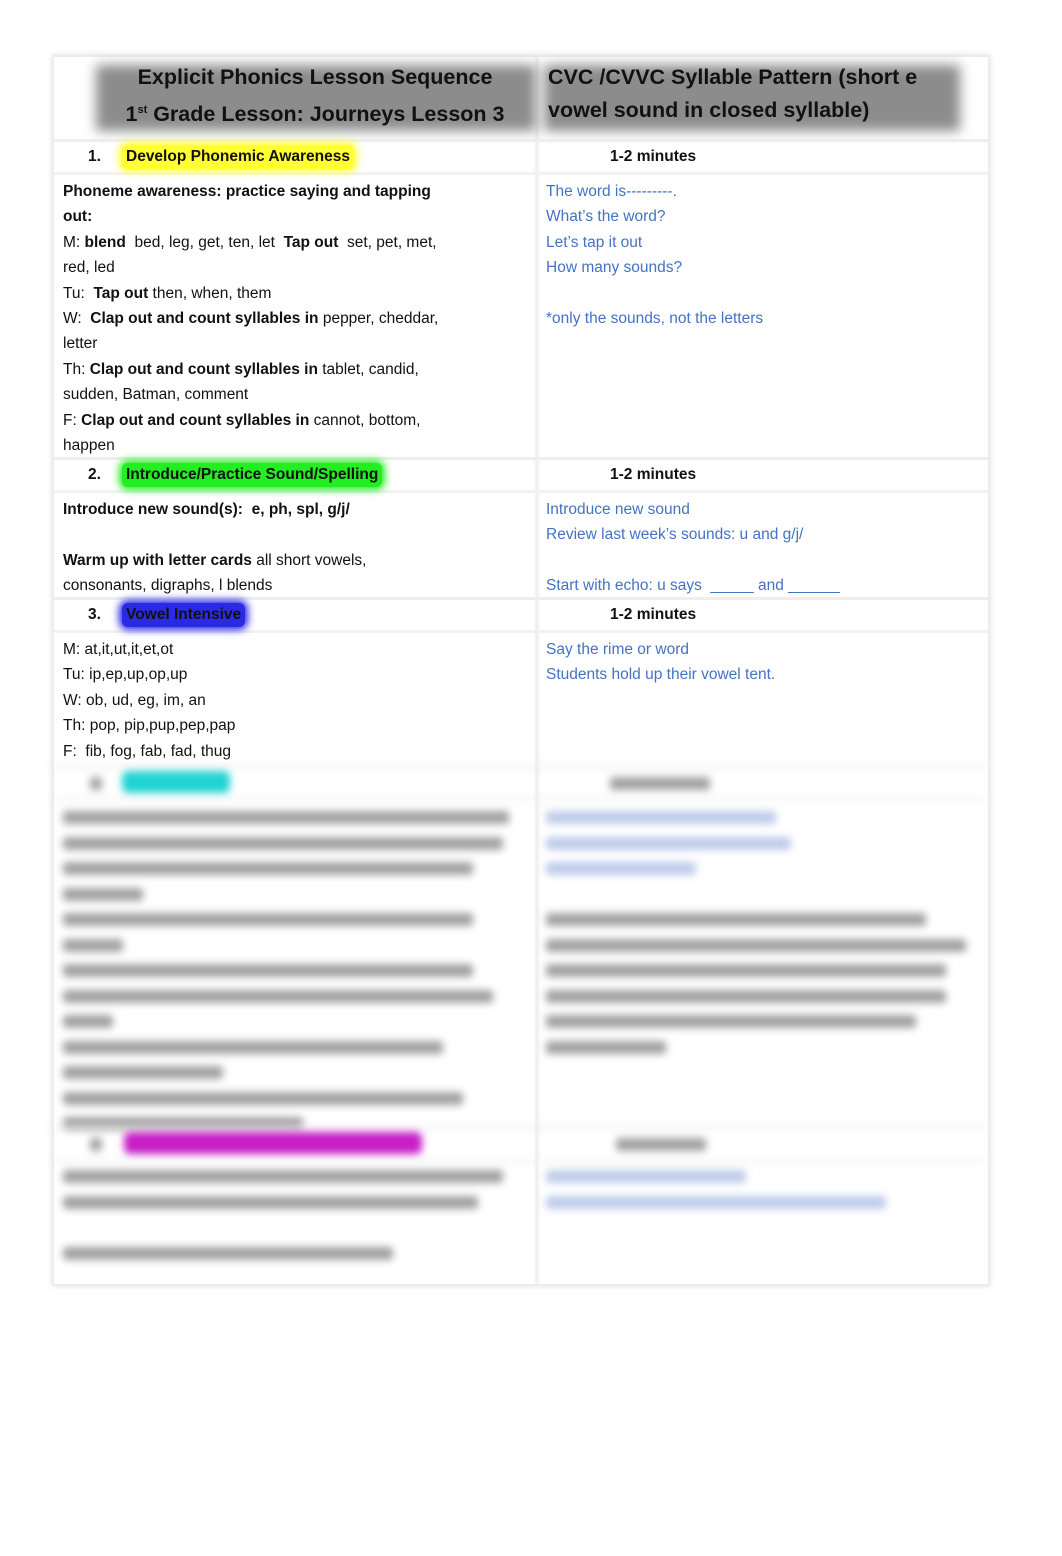 Image resolution: width=1062 pixels, height=1556 pixels. I want to click on section-content, so click(521, 1223).